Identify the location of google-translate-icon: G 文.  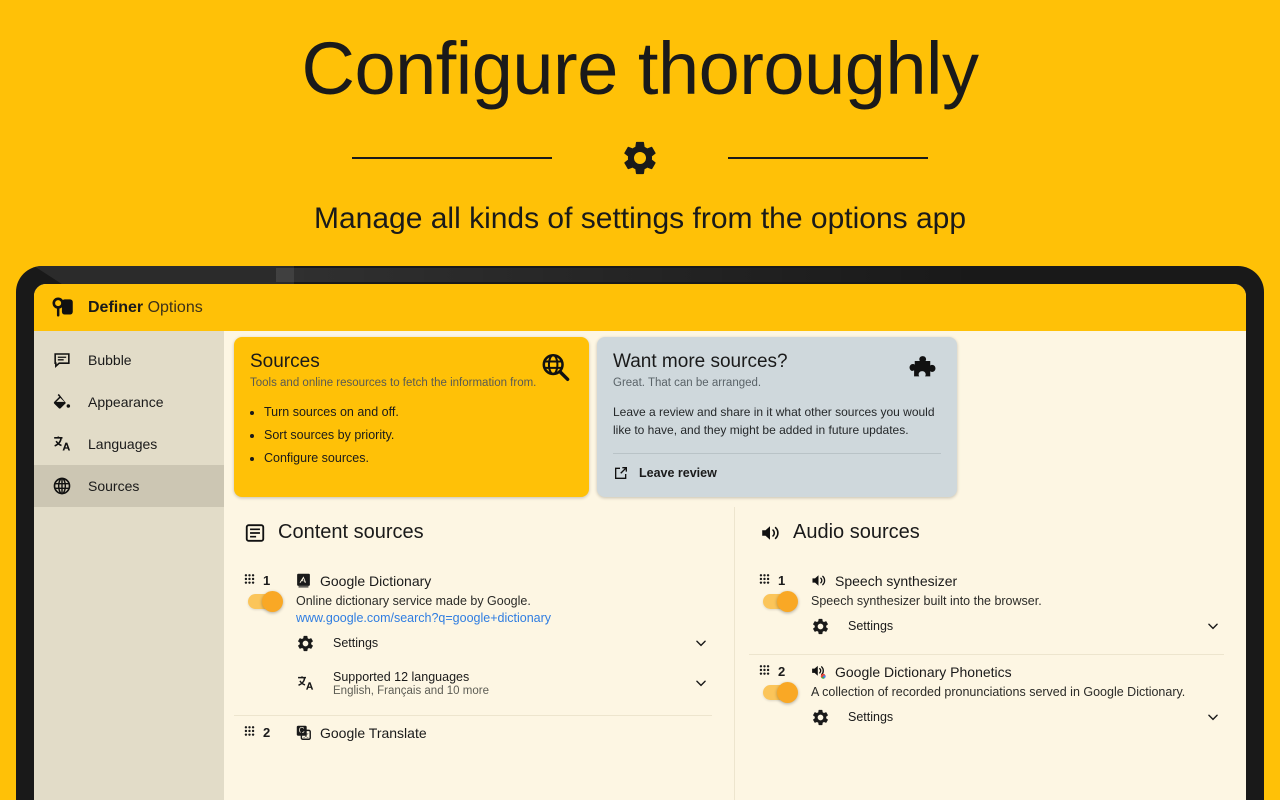
(303, 733).